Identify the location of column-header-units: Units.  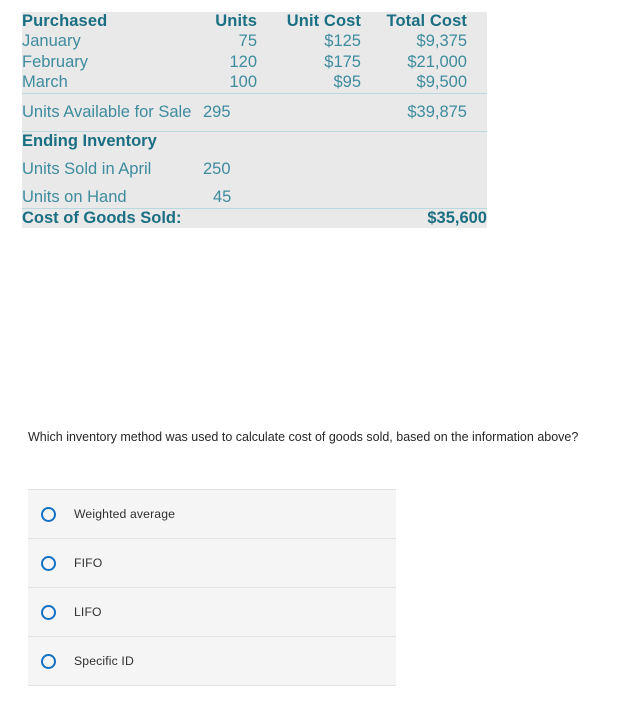
(236, 21).